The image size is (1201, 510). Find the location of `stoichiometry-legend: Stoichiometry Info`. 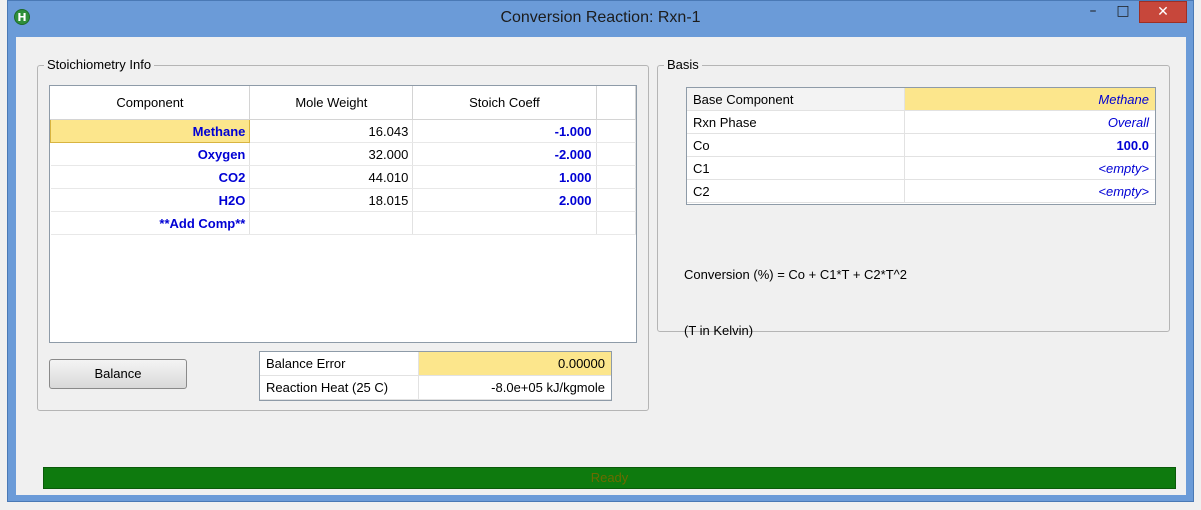

stoichiometry-legend: Stoichiometry Info is located at coordinates (99, 64).